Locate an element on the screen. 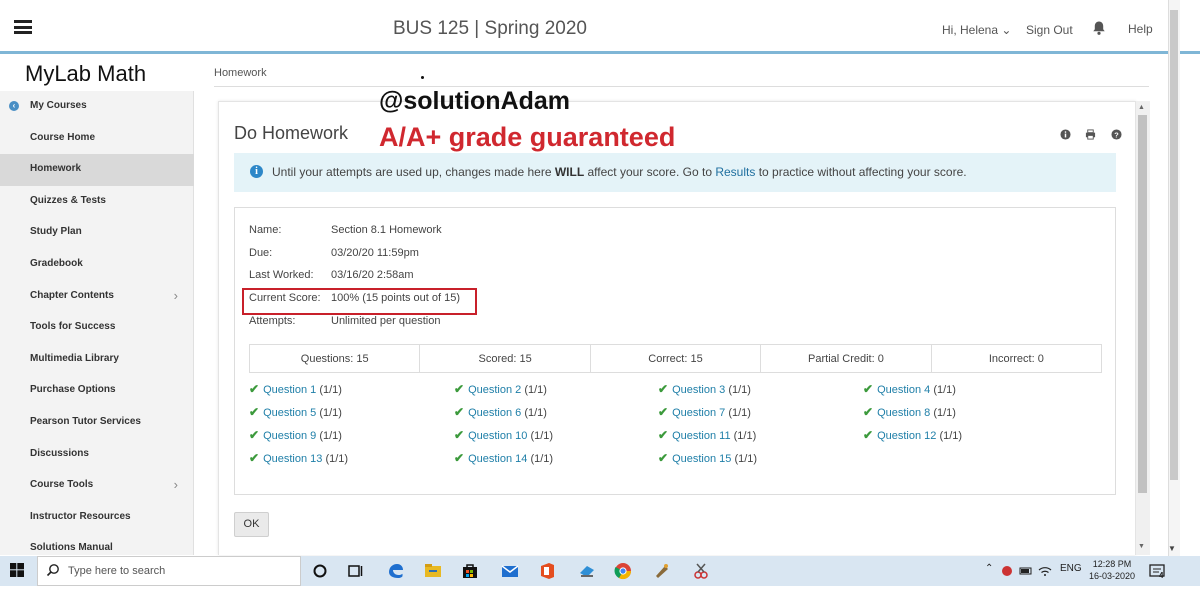  sidebar-item-course-home: Course Home is located at coordinates (97, 139).